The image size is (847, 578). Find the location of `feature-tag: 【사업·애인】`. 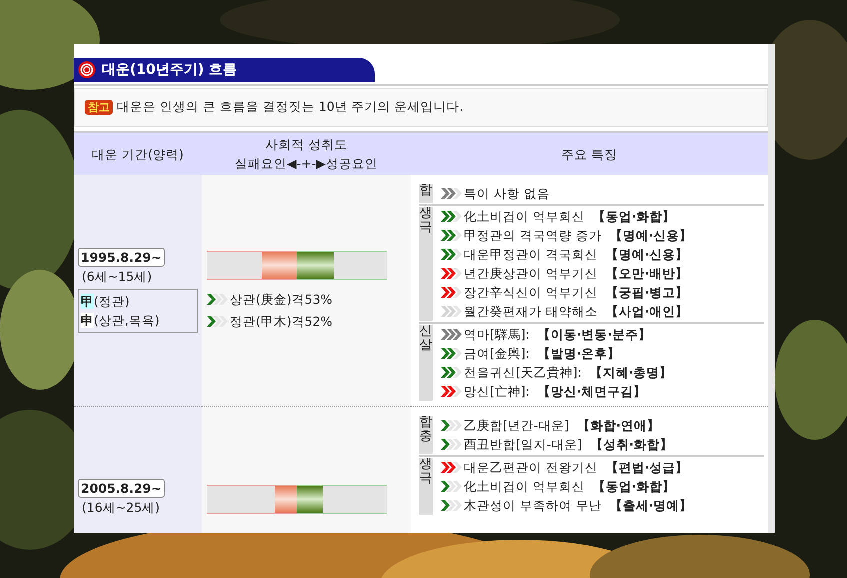

feature-tag: 【사업·애인】 is located at coordinates (647, 311).